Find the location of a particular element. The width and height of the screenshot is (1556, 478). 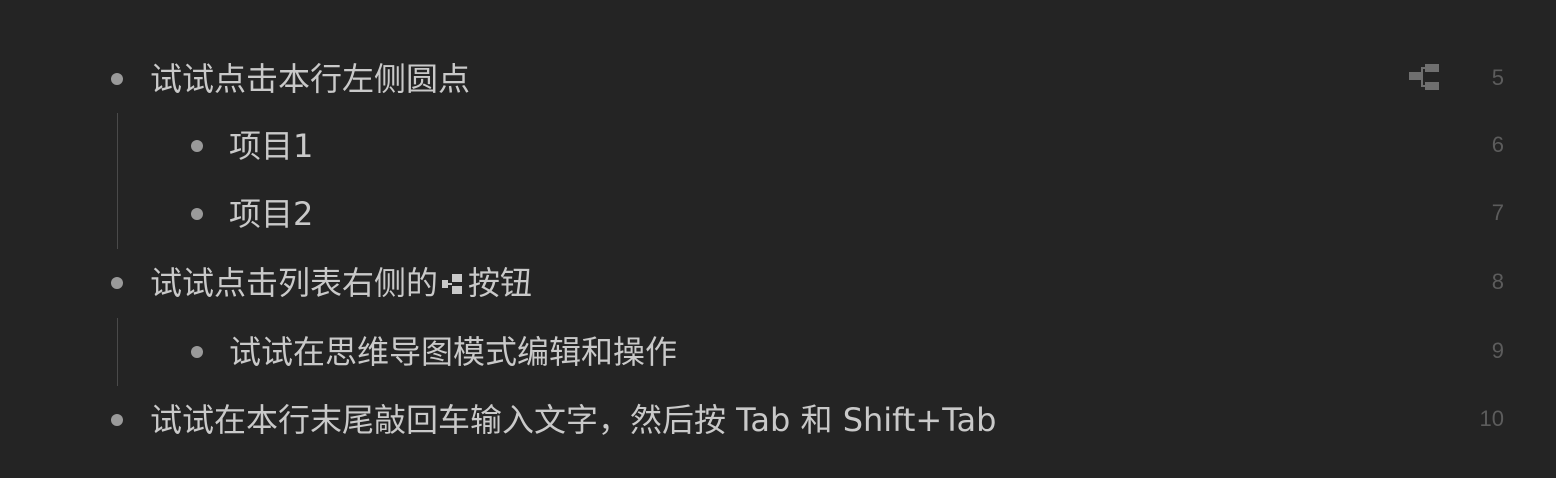

mindmap-button is located at coordinates (1425, 78).